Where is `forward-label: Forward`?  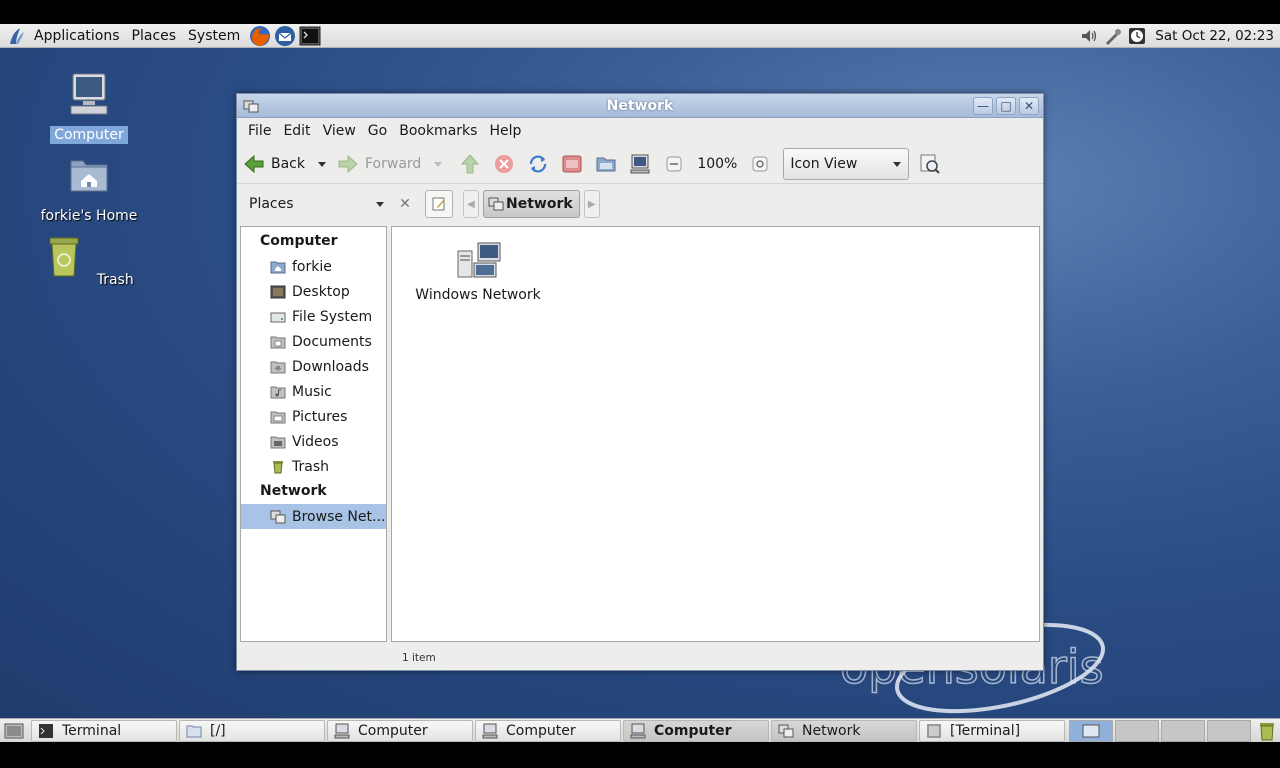
forward-label: Forward is located at coordinates (393, 163).